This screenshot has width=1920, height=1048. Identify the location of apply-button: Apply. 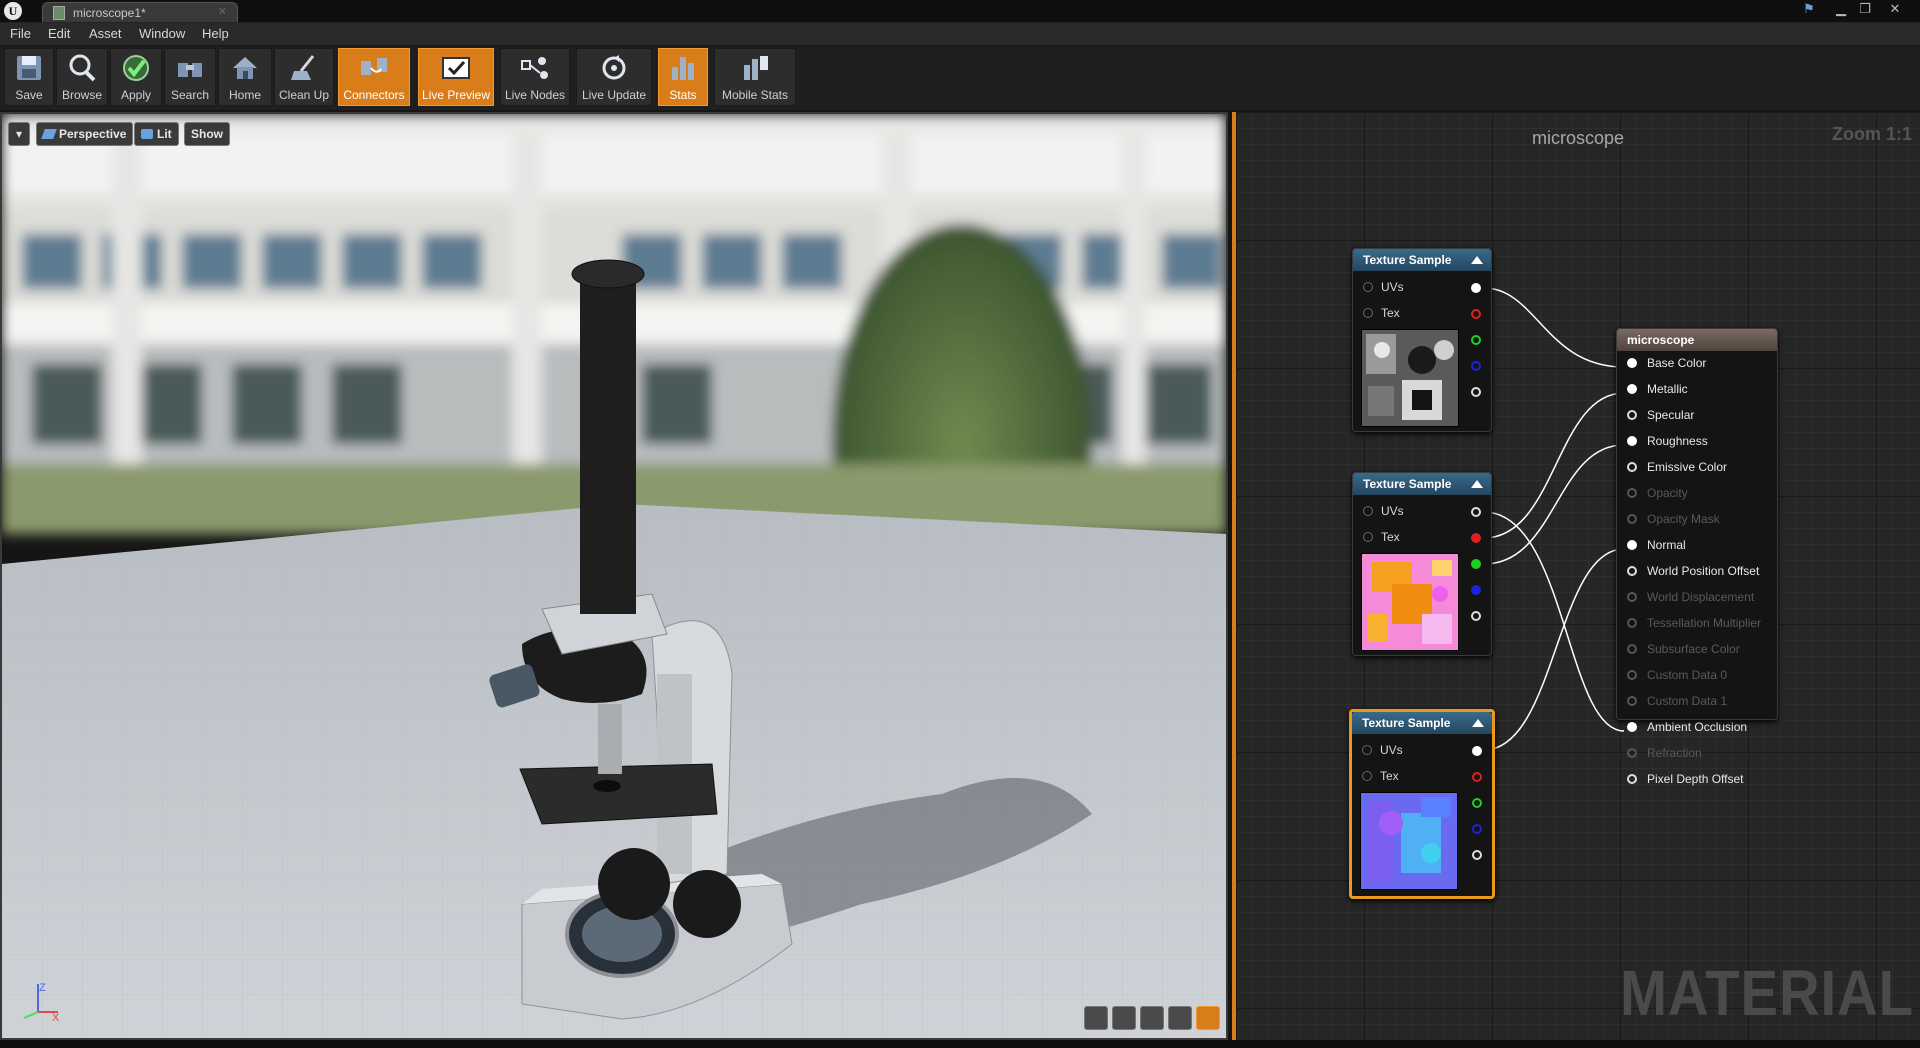
(136, 77).